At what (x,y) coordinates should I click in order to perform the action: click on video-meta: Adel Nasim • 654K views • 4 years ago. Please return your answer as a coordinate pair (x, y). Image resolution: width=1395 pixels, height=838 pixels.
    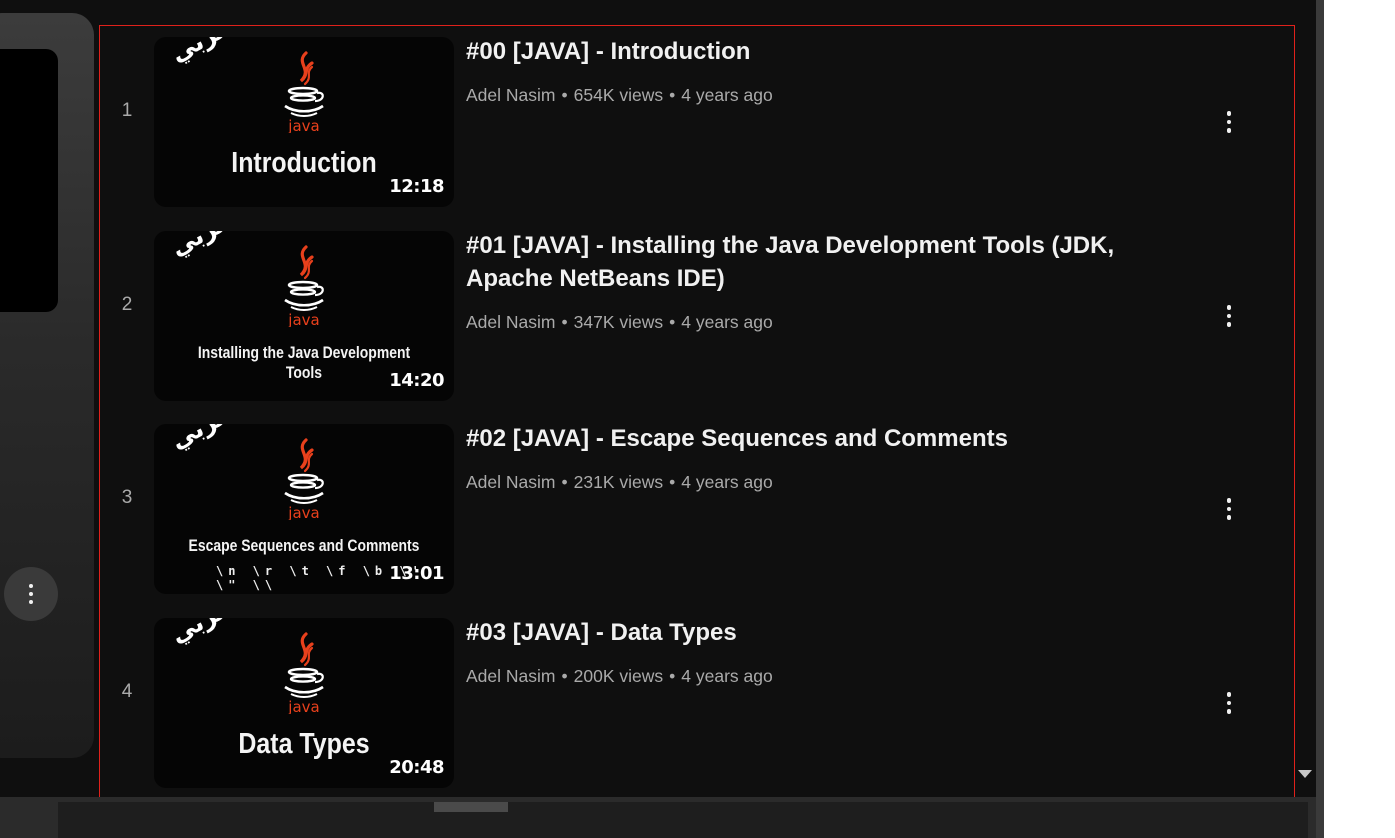
    Looking at the image, I should click on (619, 95).